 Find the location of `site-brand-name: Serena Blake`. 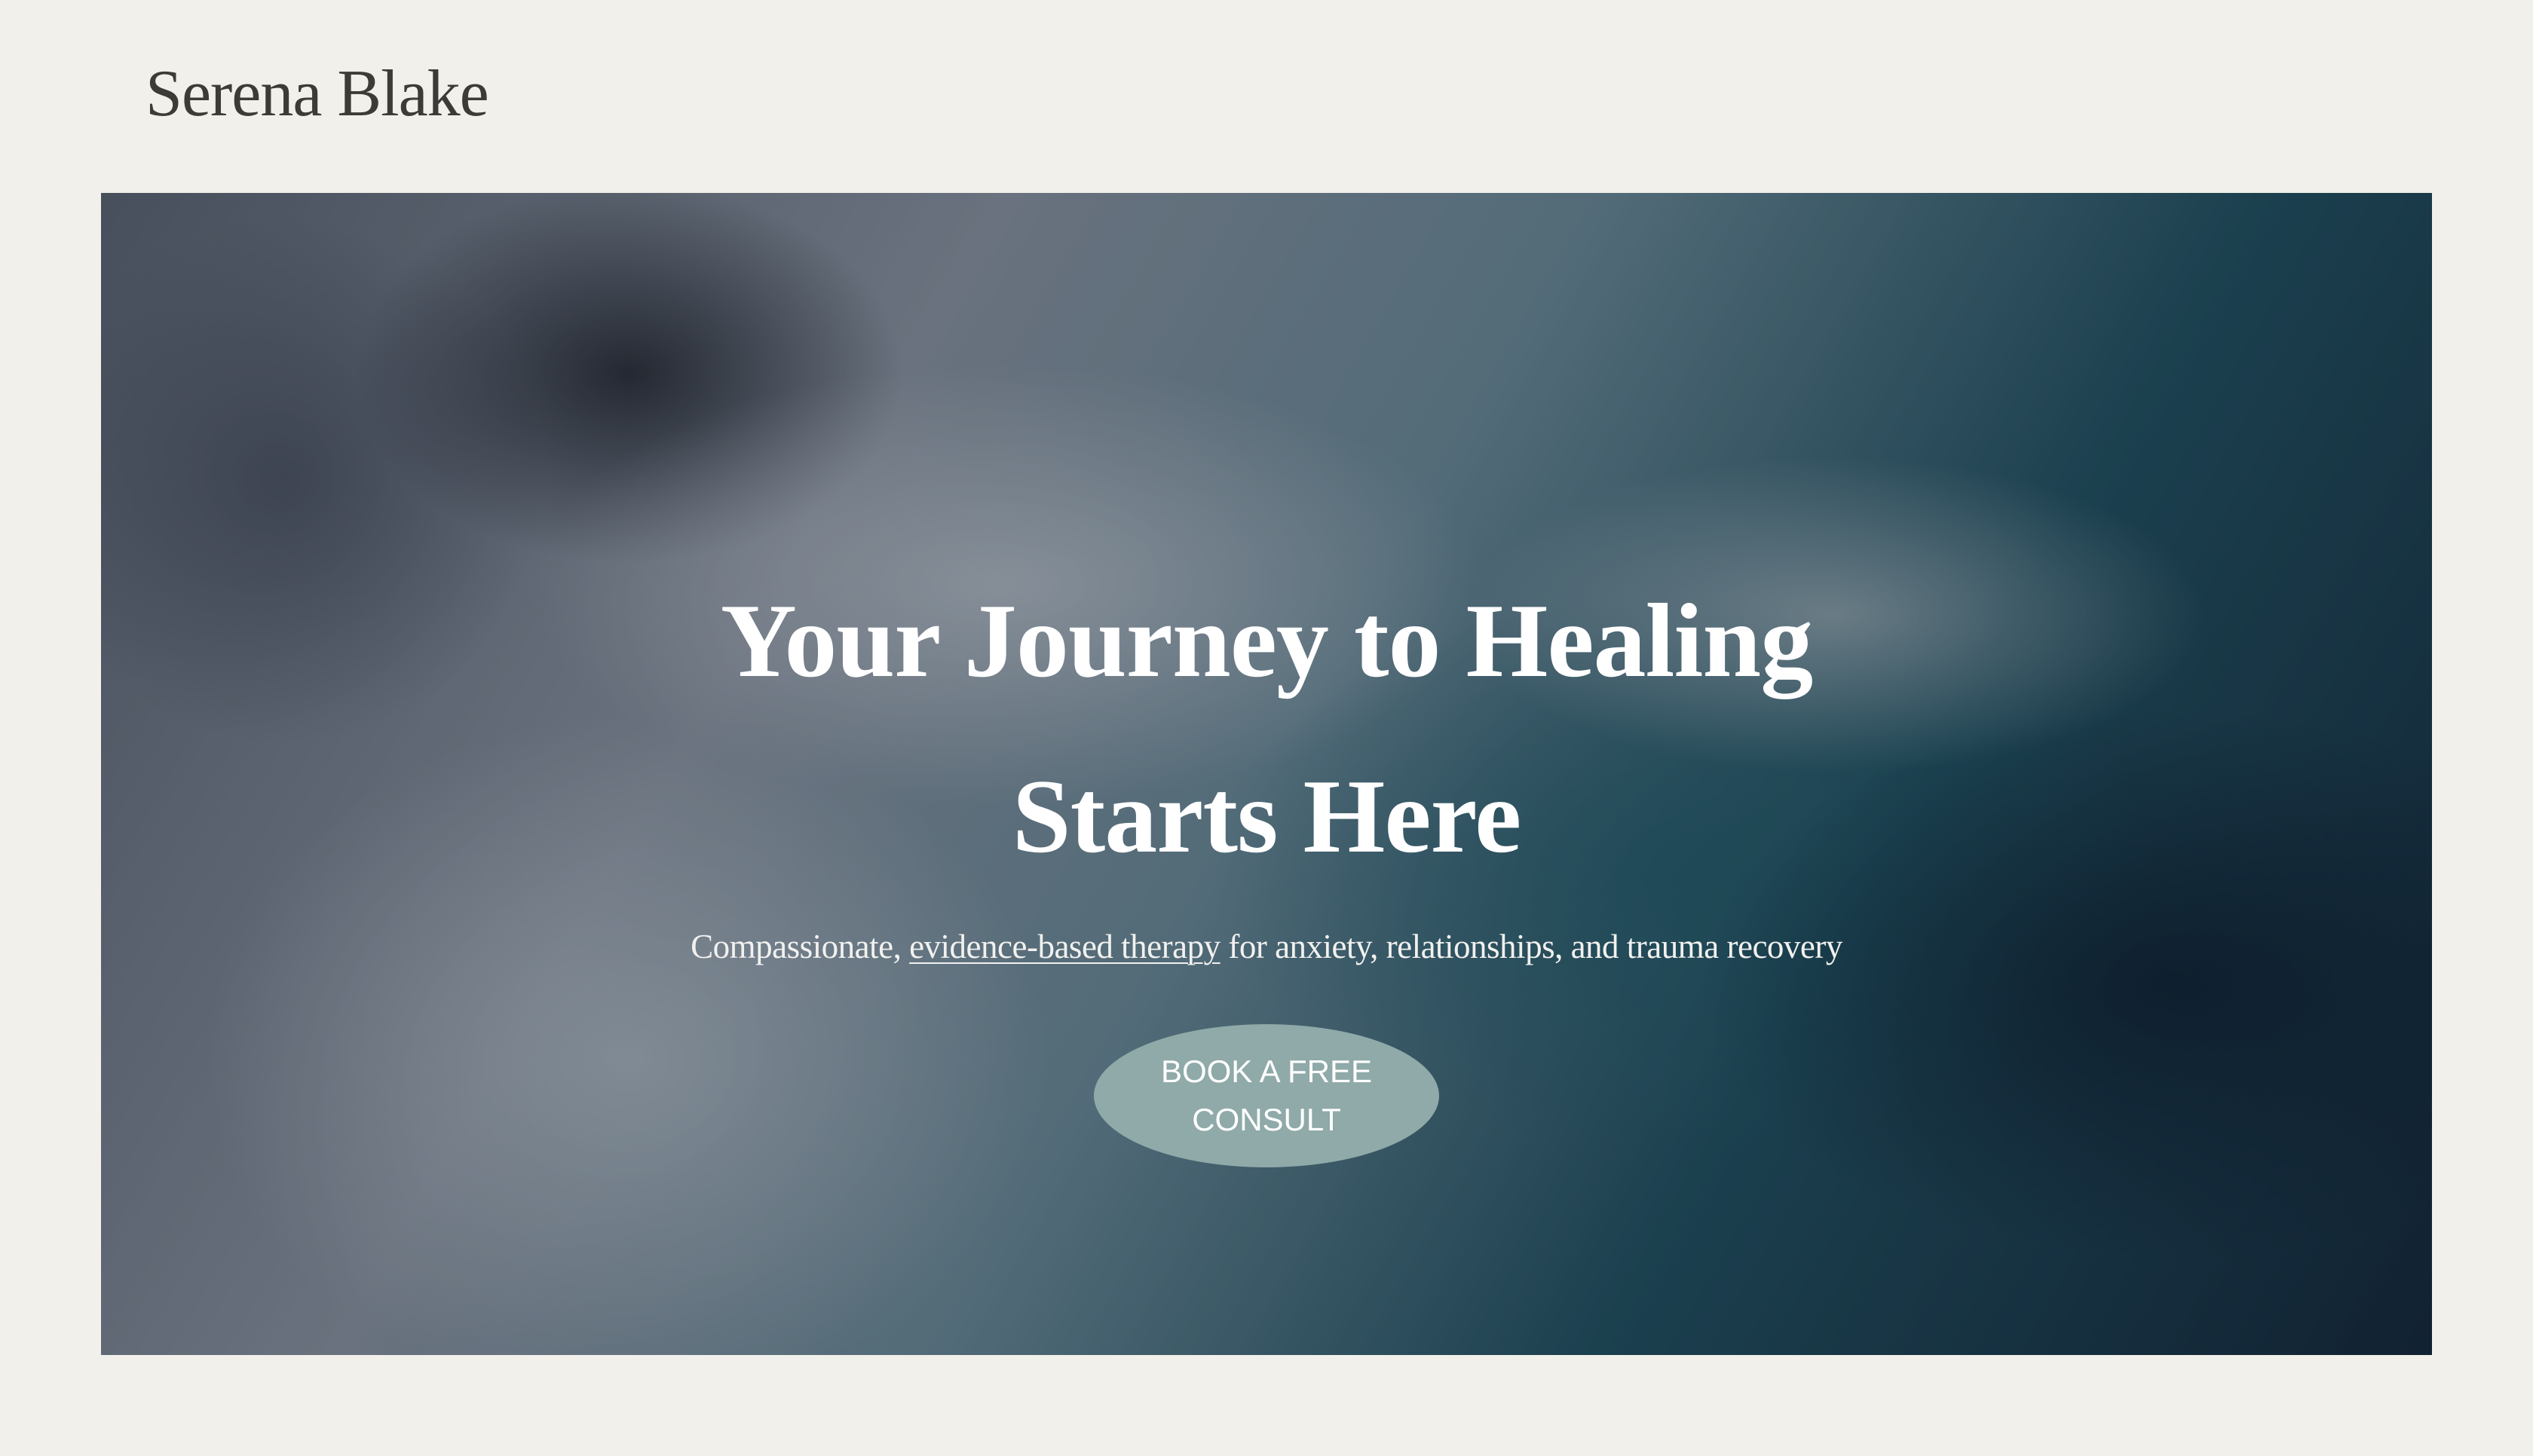

site-brand-name: Serena Blake is located at coordinates (317, 94).